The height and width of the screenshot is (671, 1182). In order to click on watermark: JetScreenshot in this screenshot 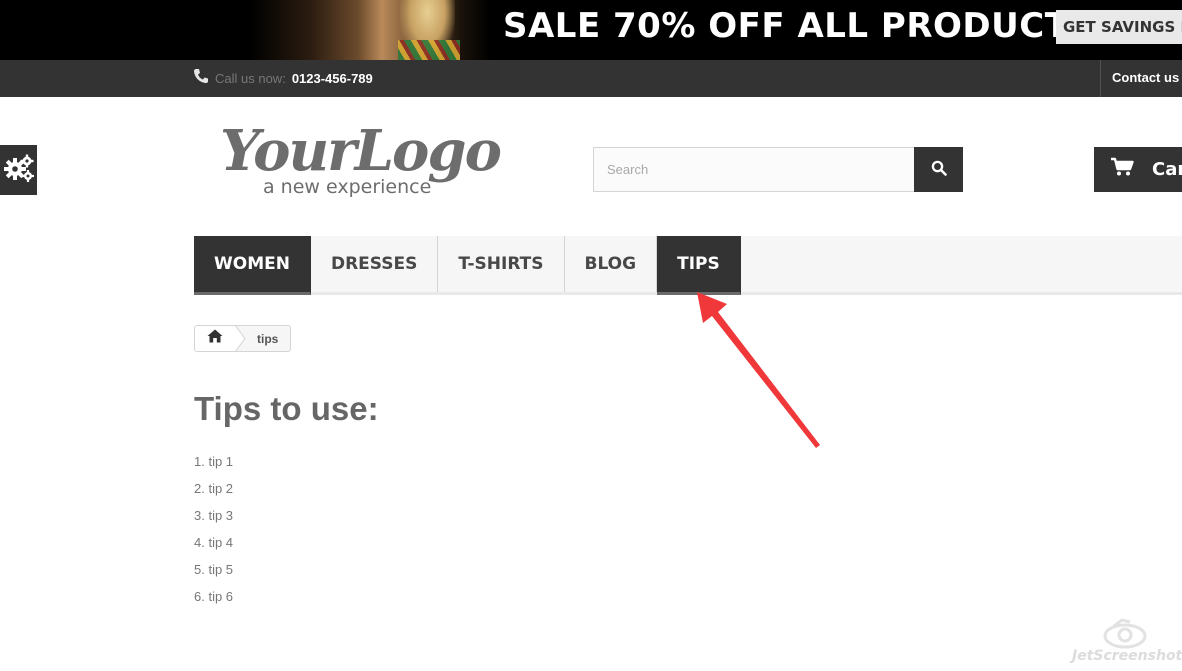, I will do `click(1127, 643)`.